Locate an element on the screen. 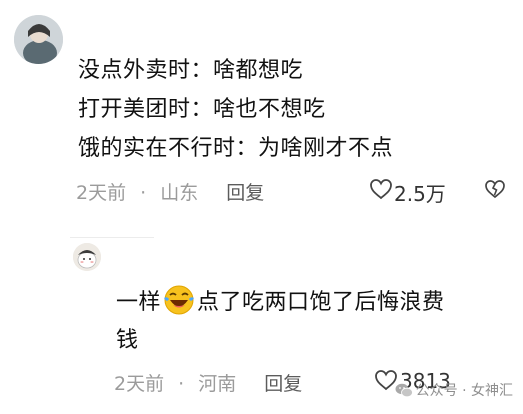 The width and height of the screenshot is (523, 414). comment-line: 饿的实在不行时：为啥刚才不点 is located at coordinates (236, 148).